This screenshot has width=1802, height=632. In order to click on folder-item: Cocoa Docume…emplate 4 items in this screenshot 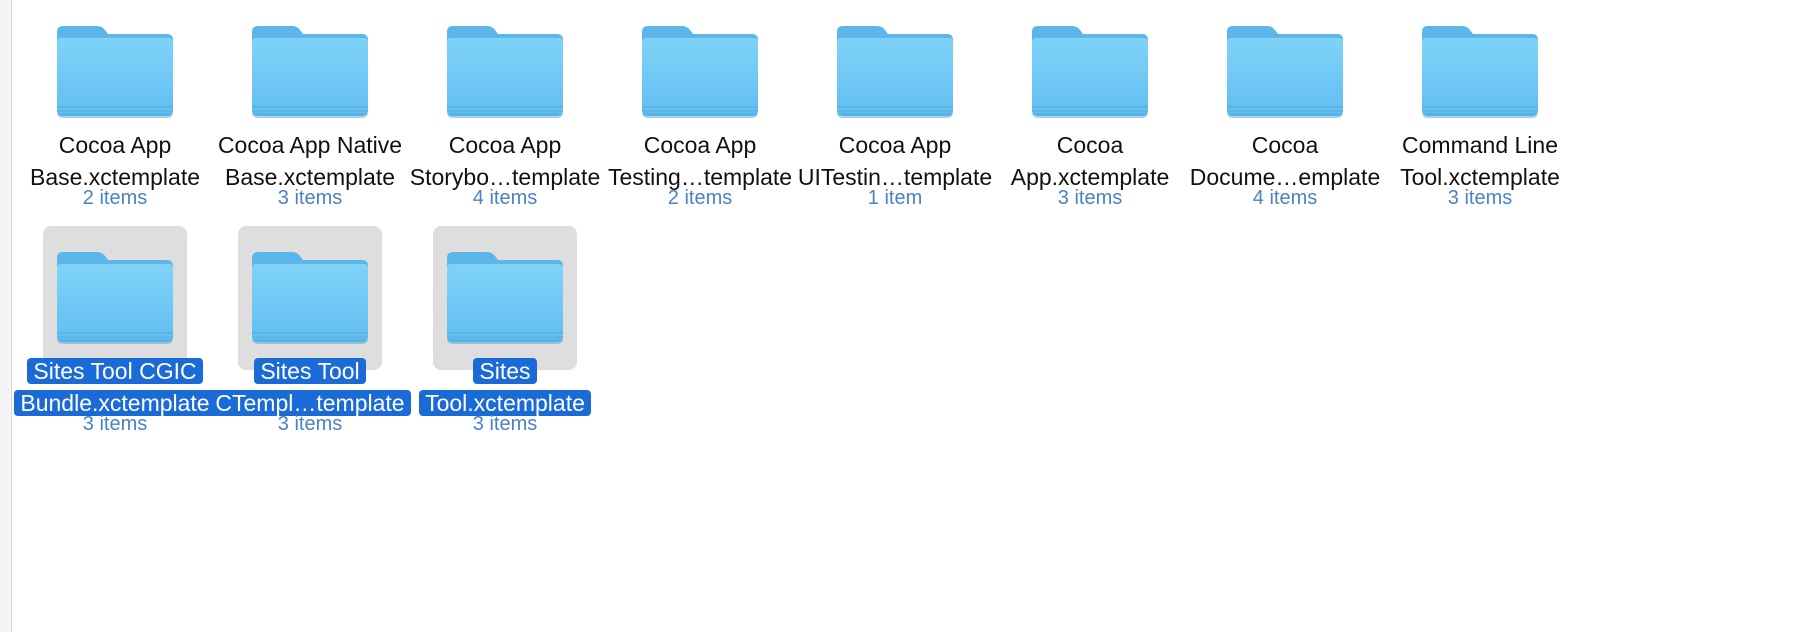, I will do `click(1285, 127)`.